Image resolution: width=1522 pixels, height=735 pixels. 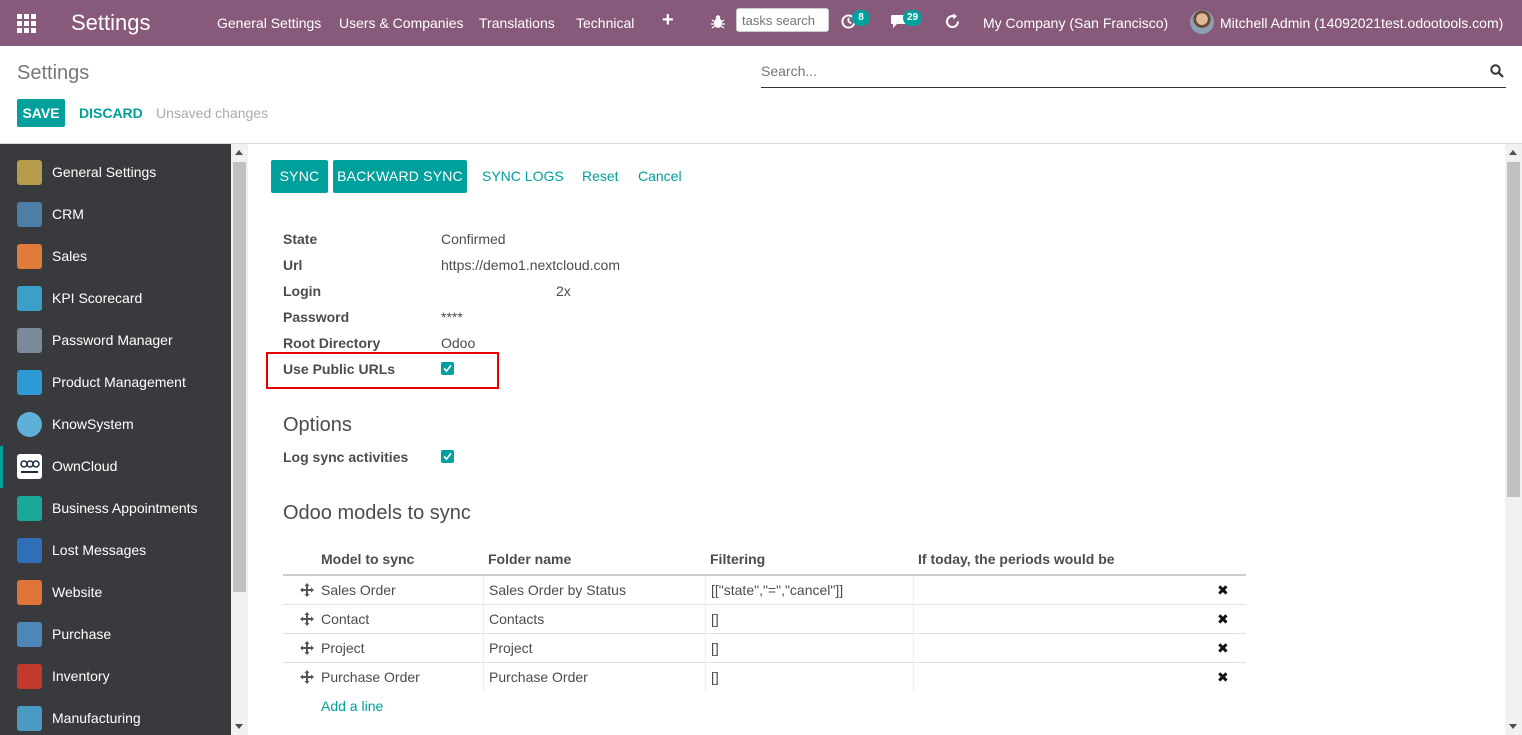 What do you see at coordinates (99, 550) in the screenshot?
I see `sidebar-item-label: Lost Messages` at bounding box center [99, 550].